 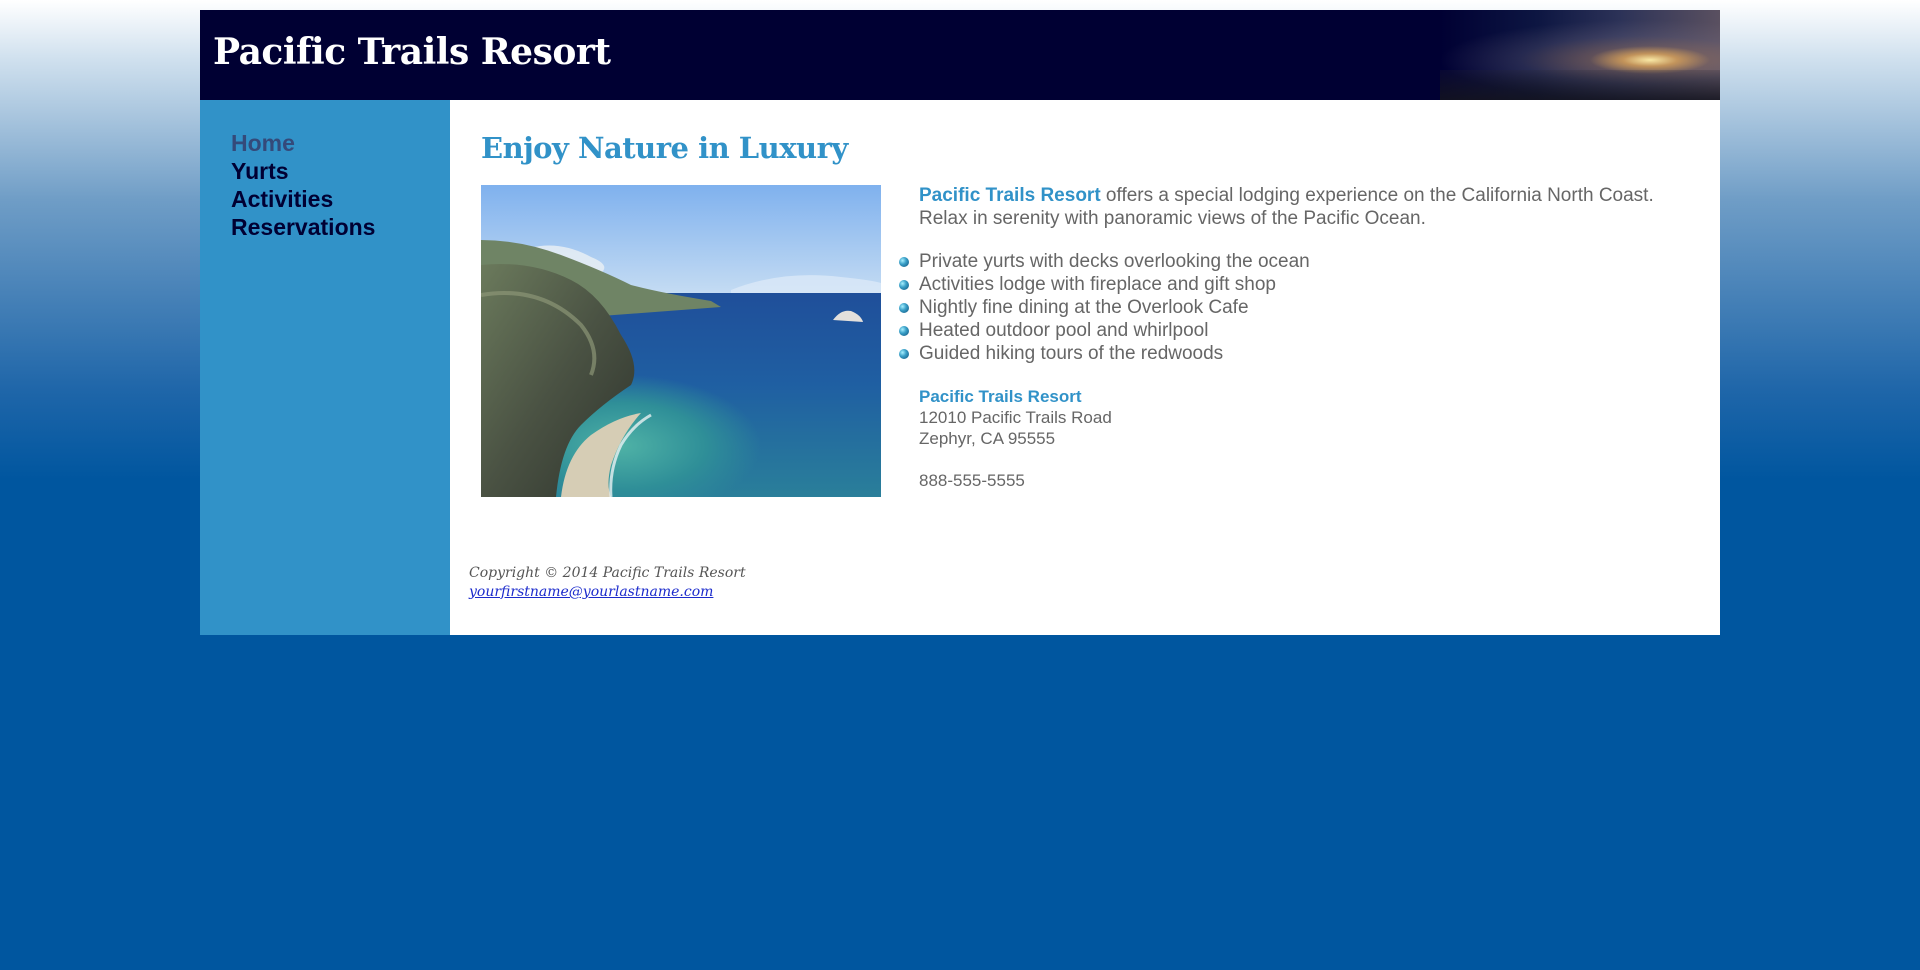 I want to click on nav-yurts-link: Yurts, so click(x=336, y=171).